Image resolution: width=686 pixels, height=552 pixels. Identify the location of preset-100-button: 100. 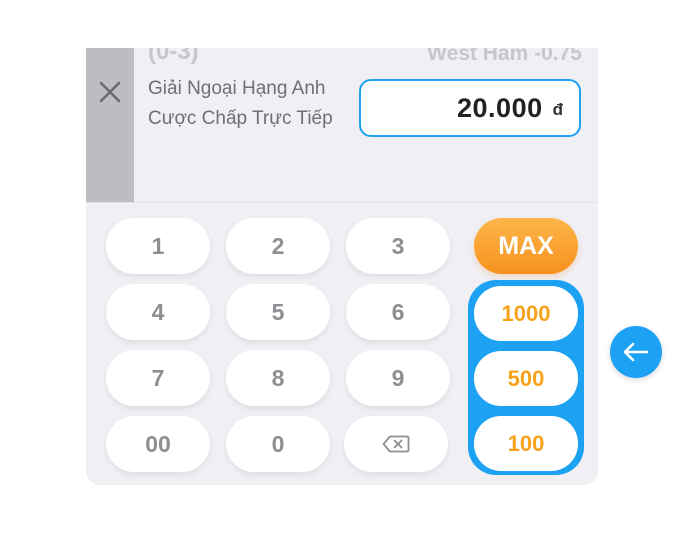
(526, 443).